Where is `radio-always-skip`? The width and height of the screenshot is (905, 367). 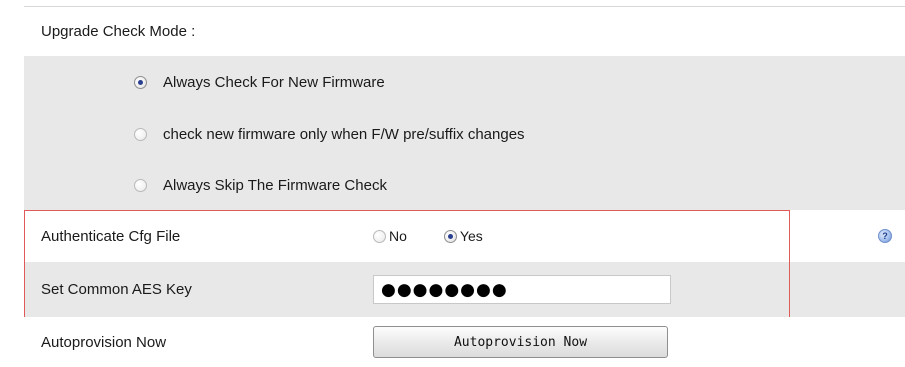
radio-always-skip is located at coordinates (140, 185).